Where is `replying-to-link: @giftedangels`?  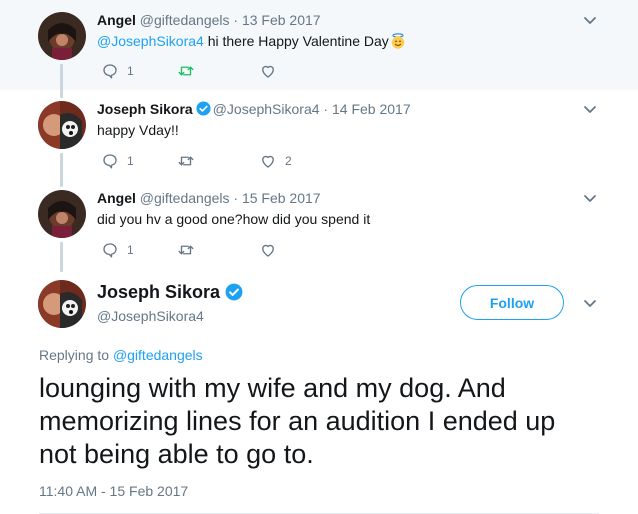 replying-to-link: @giftedangels is located at coordinates (158, 355).